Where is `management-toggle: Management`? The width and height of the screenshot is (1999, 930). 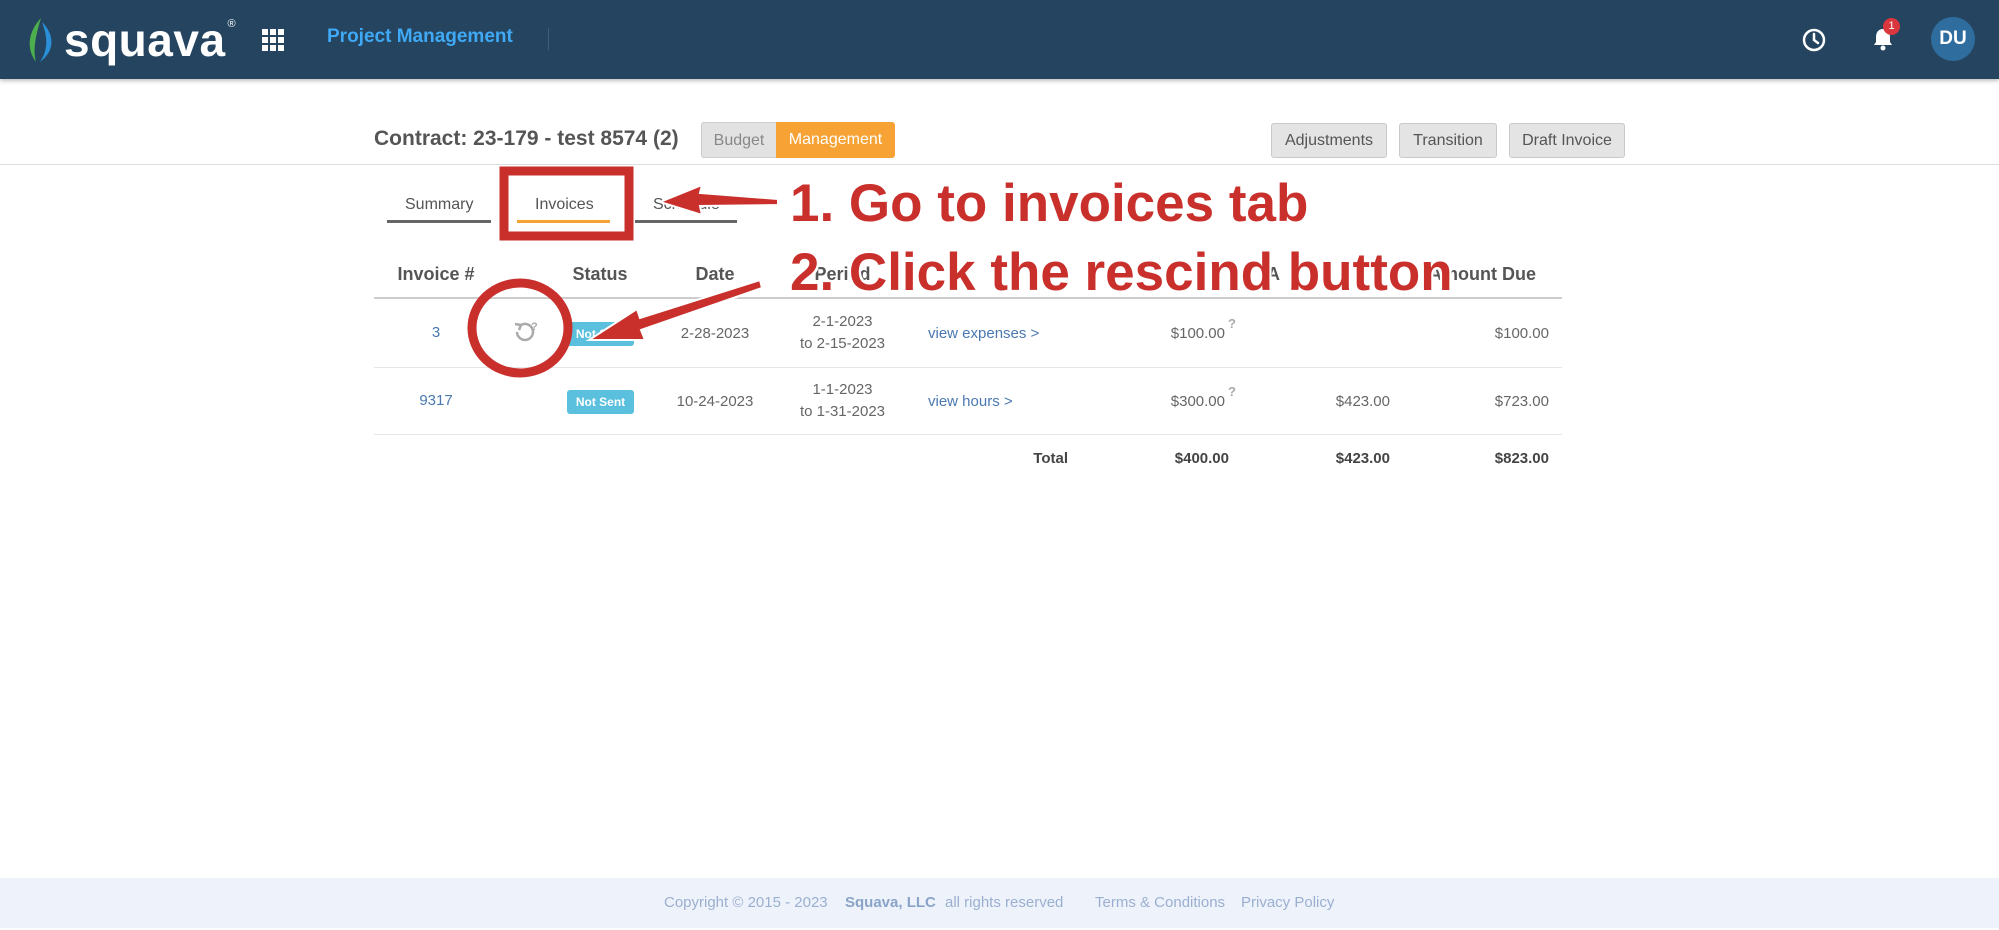 management-toggle: Management is located at coordinates (835, 140).